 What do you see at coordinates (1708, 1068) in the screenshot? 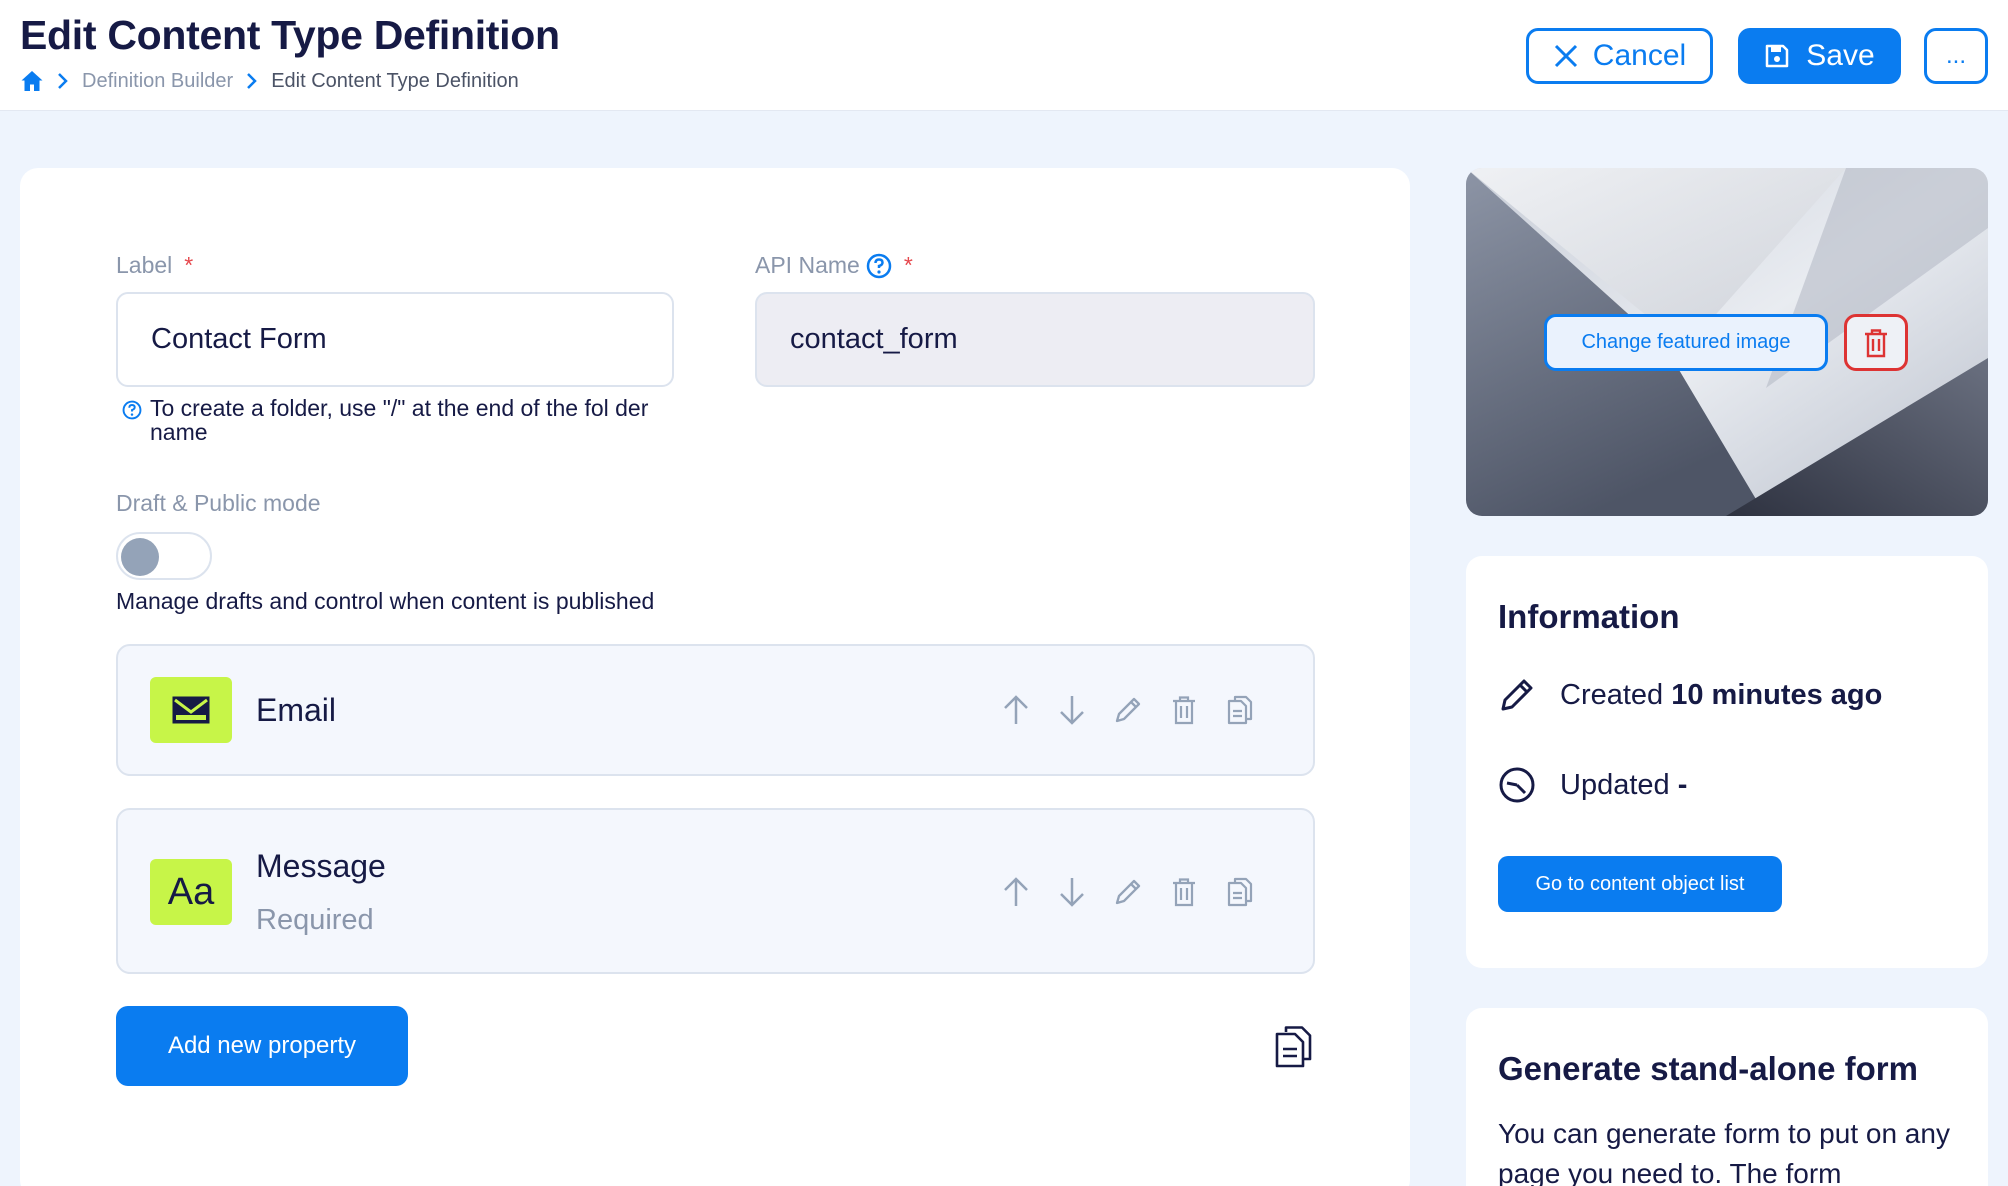
I see `generate-form-title: Generate stand-alone form` at bounding box center [1708, 1068].